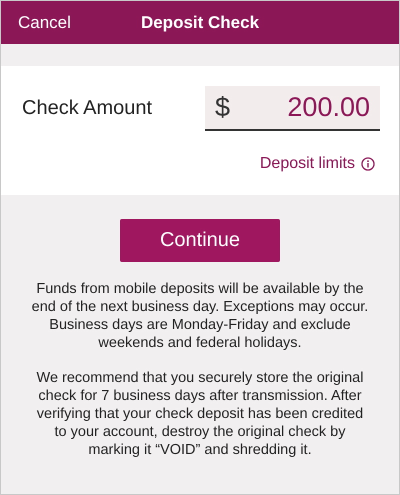 The image size is (400, 495). I want to click on screen-title: Deposit Check, so click(200, 22).